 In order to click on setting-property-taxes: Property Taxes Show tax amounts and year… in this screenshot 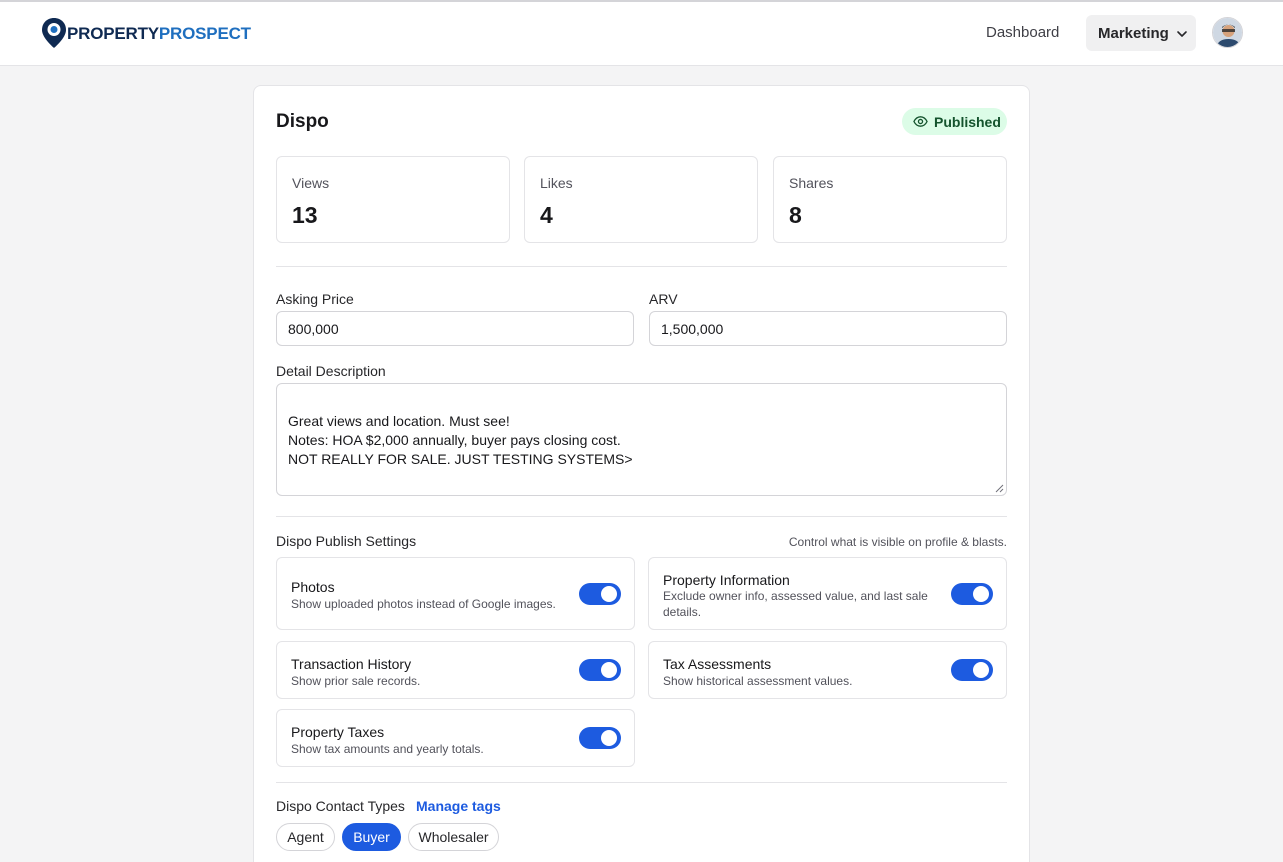, I will do `click(455, 738)`.